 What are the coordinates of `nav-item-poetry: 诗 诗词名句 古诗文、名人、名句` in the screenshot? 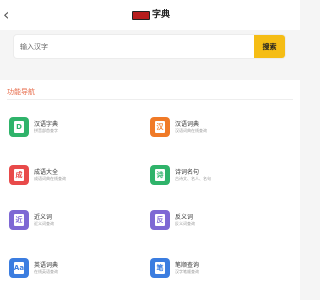 It's located at (210, 175).